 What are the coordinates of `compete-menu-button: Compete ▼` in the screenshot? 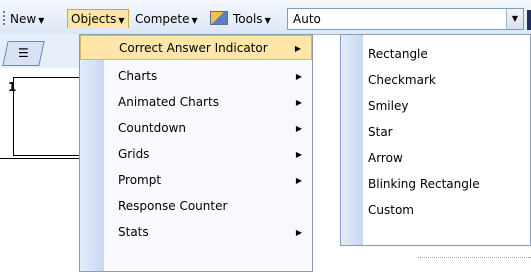 It's located at (166, 19).